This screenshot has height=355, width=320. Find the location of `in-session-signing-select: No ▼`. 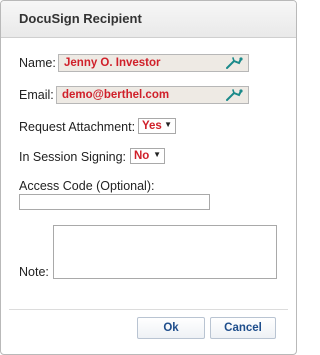

in-session-signing-select: No ▼ is located at coordinates (147, 156).